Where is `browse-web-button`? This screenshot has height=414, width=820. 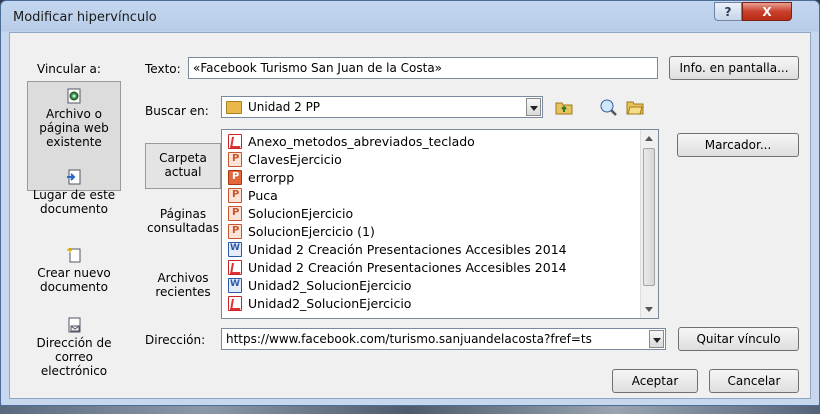 browse-web-button is located at coordinates (608, 107).